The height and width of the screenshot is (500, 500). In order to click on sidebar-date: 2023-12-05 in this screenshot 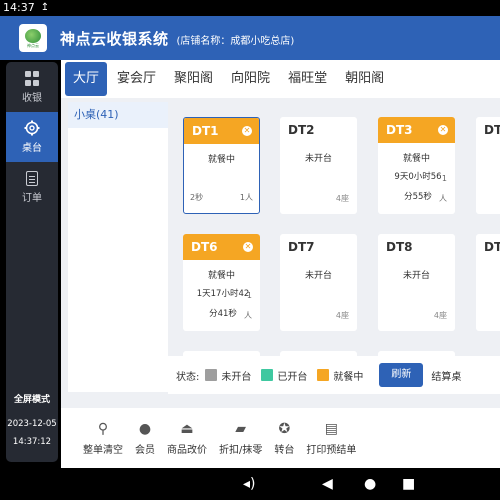, I will do `click(32, 424)`.